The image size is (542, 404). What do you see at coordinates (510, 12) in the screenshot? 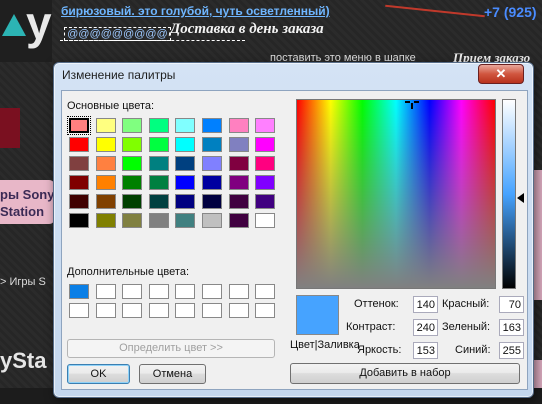
I see `phone-number: +7 (925)` at bounding box center [510, 12].